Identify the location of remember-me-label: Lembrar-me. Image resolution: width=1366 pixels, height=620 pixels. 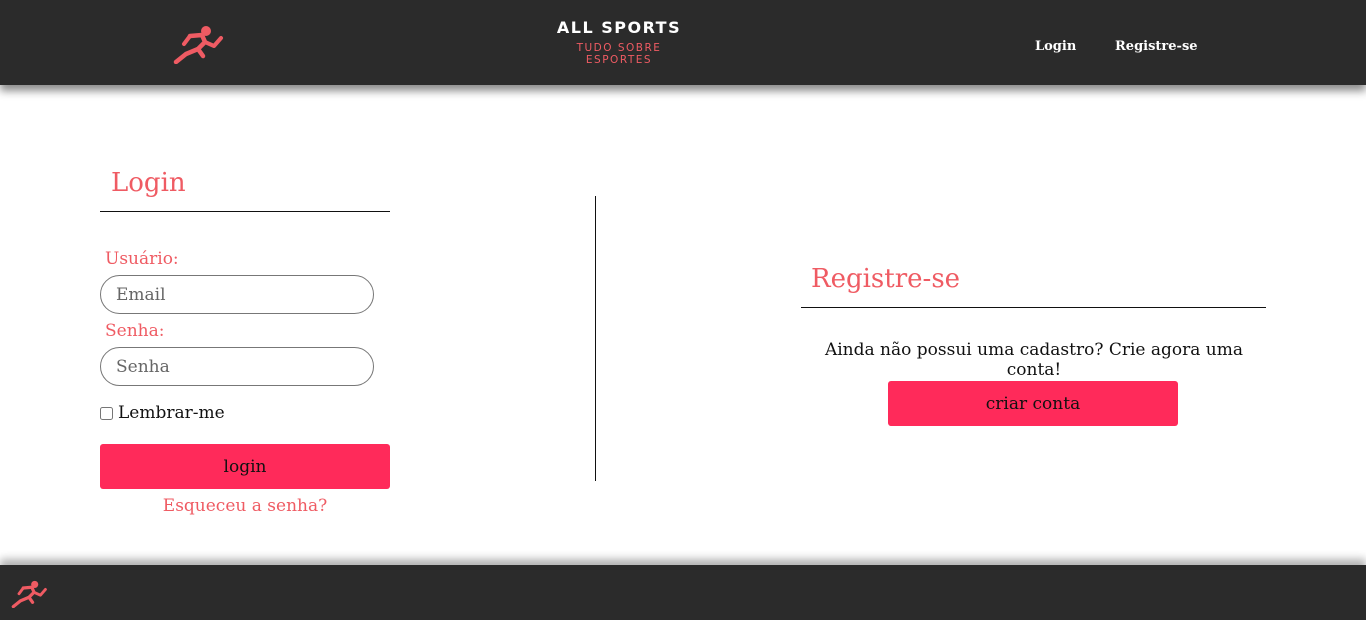
(171, 413).